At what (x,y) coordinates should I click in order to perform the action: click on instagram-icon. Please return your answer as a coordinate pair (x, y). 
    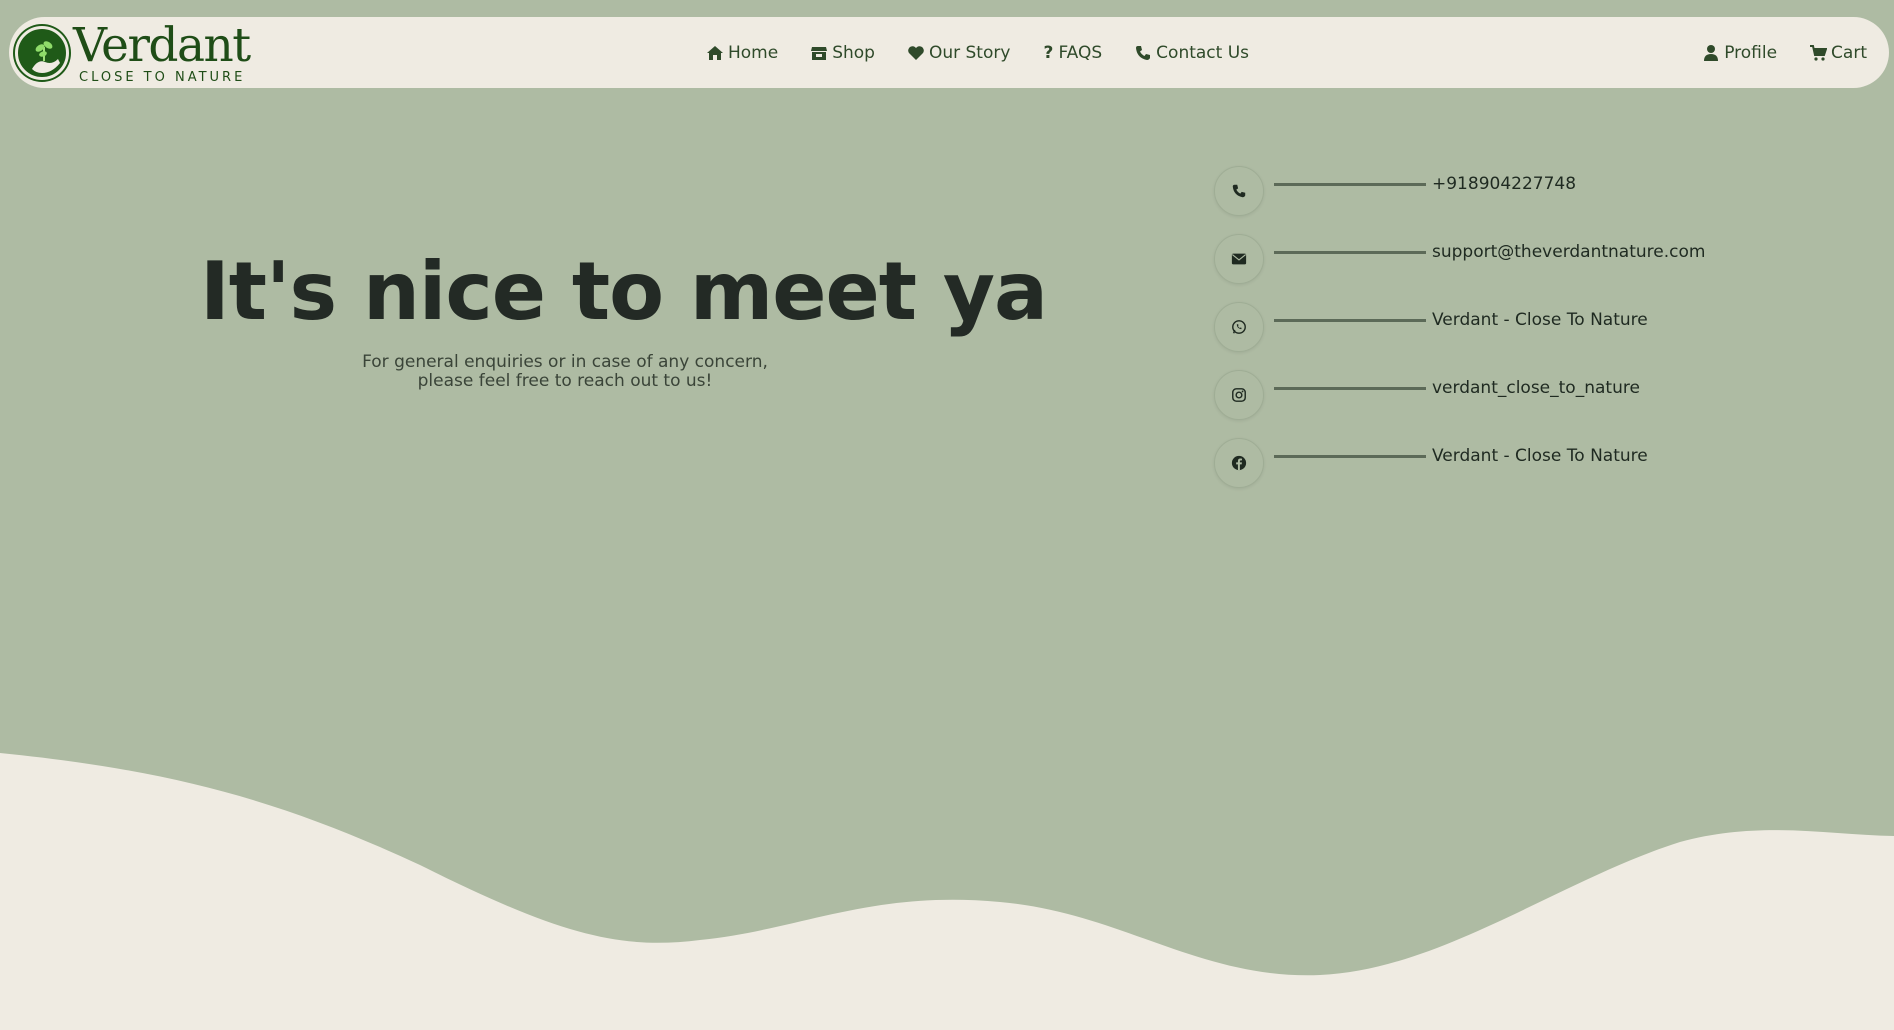
    Looking at the image, I should click on (1239, 395).